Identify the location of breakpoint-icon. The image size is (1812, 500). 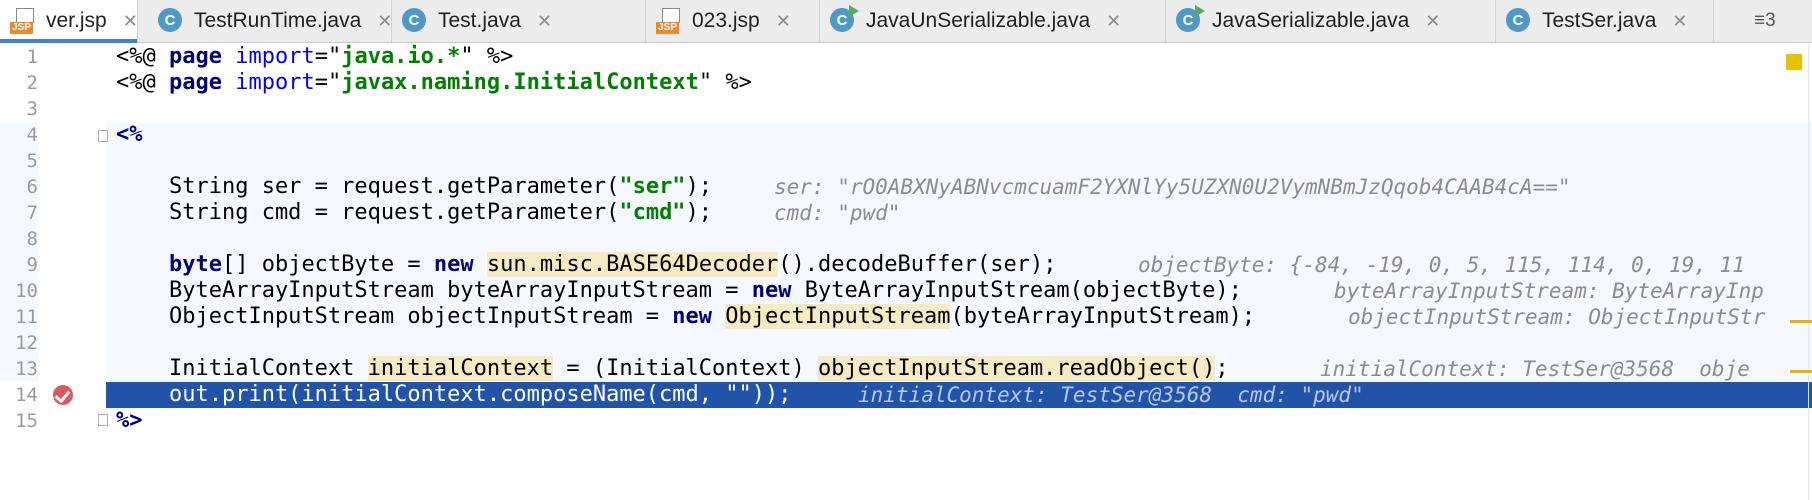
(63, 395).